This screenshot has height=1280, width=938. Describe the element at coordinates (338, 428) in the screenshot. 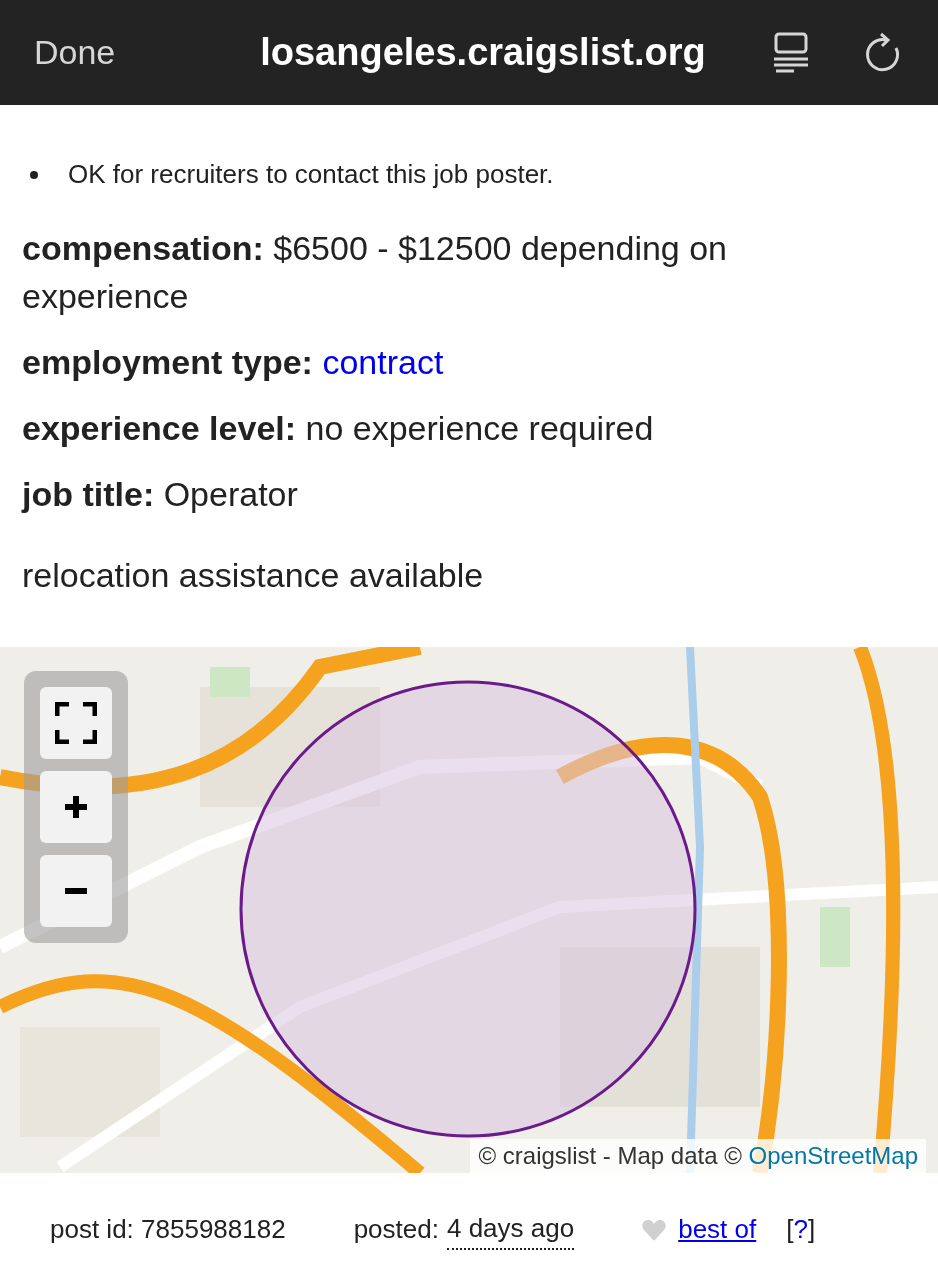

I see `attribute-line: experience level: no experience required` at that location.